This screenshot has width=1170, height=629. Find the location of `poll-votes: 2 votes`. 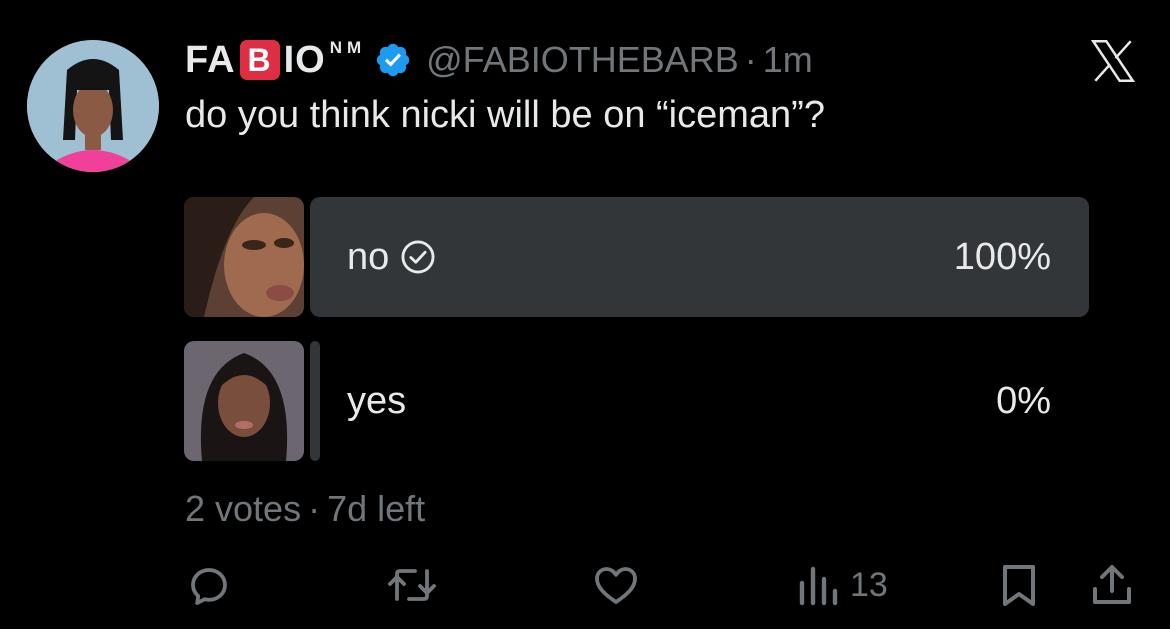

poll-votes: 2 votes is located at coordinates (243, 508).